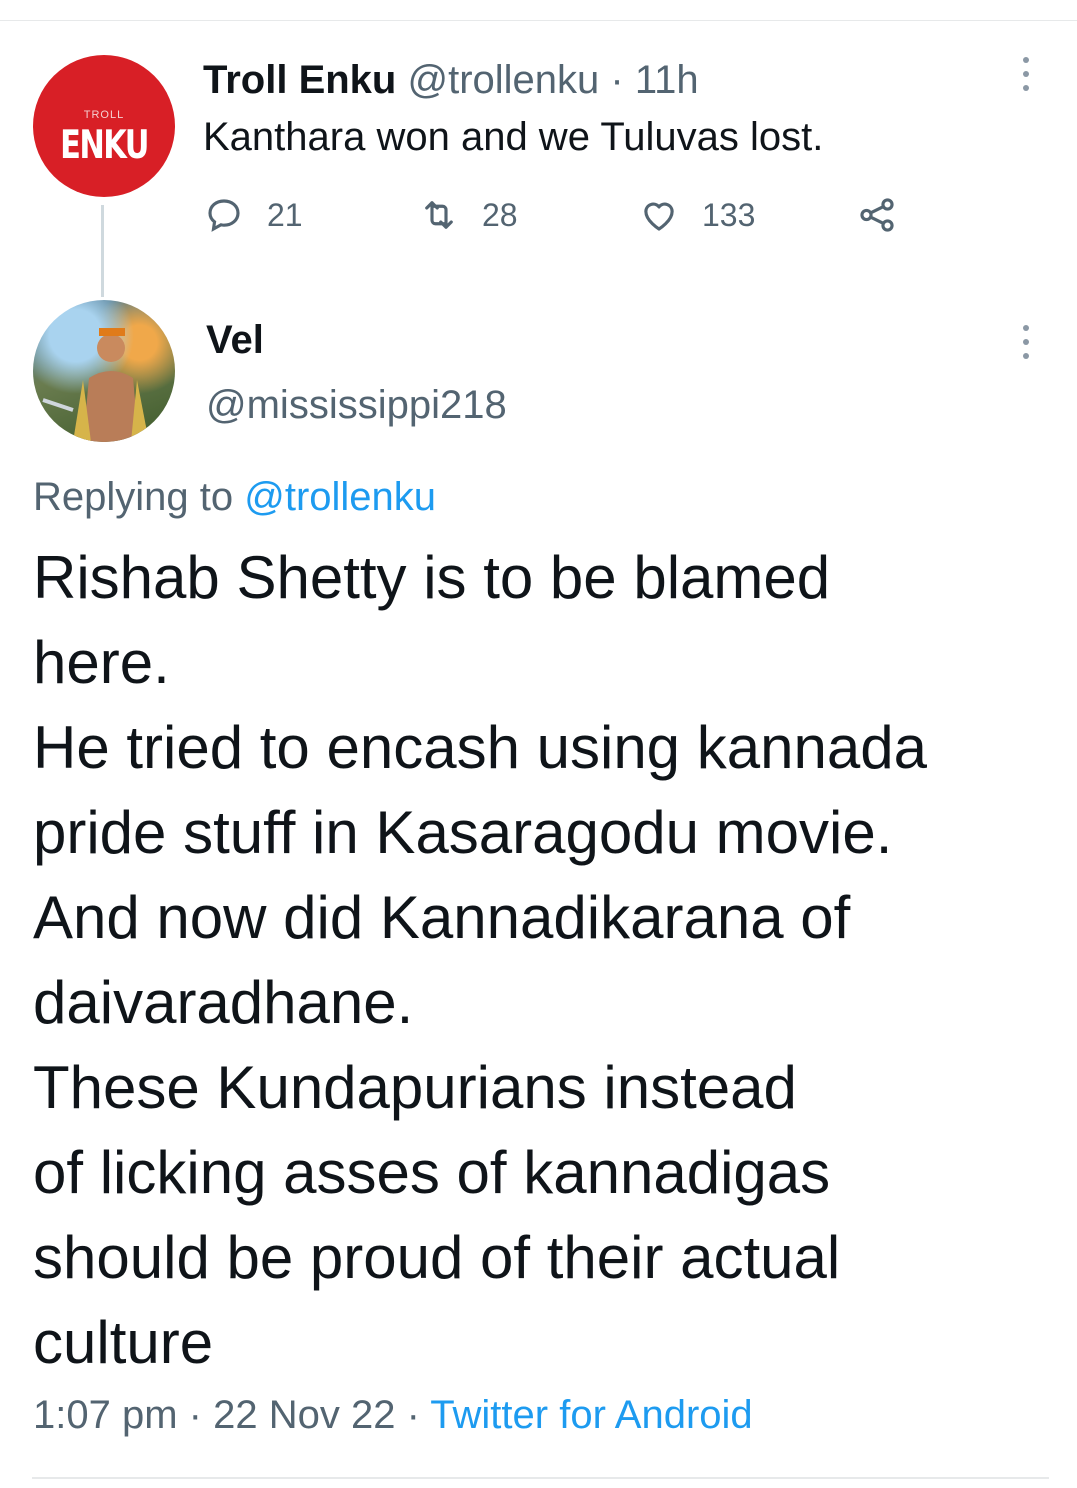  What do you see at coordinates (123, 1342) in the screenshot?
I see `tweet-body-line: culture` at bounding box center [123, 1342].